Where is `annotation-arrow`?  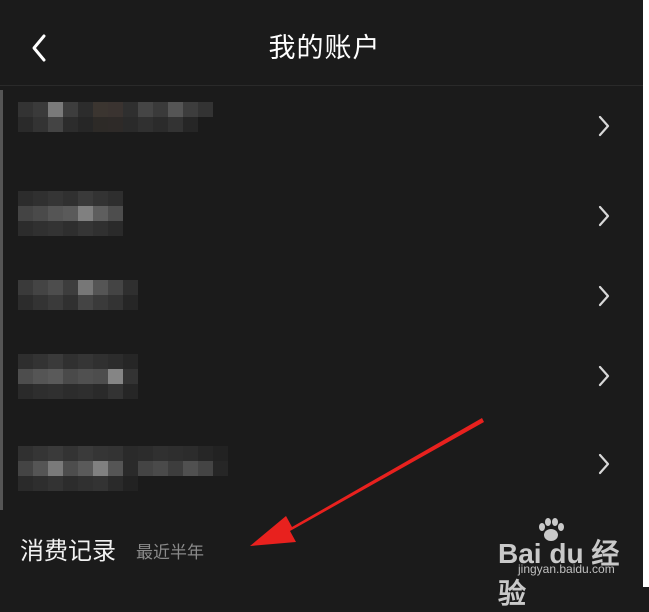 annotation-arrow is located at coordinates (367, 482).